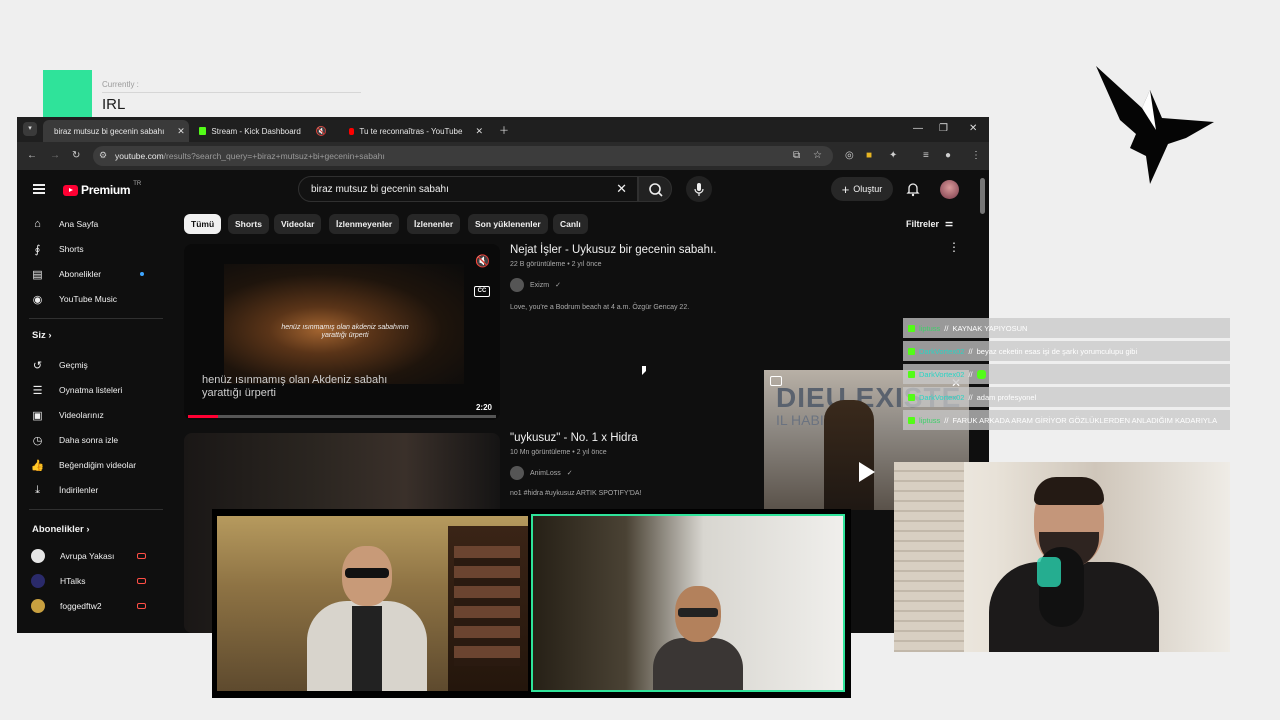  I want to click on sidebar-item-label: Daha sonra izle, so click(89, 440).